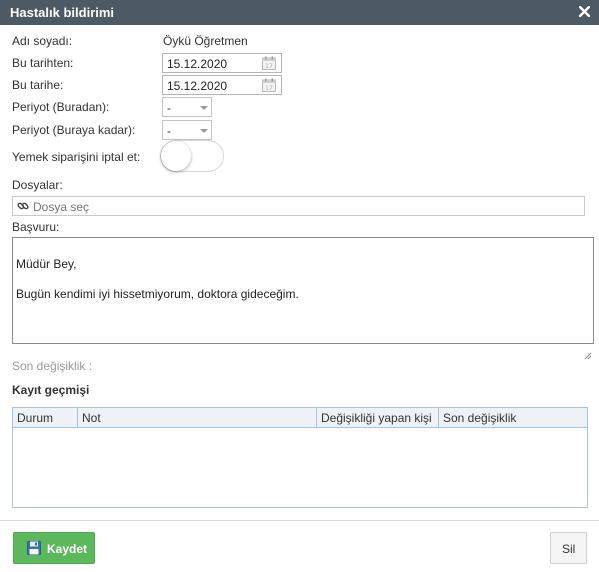  What do you see at coordinates (205, 41) in the screenshot?
I see `name-value: Öykü Öğretmen` at bounding box center [205, 41].